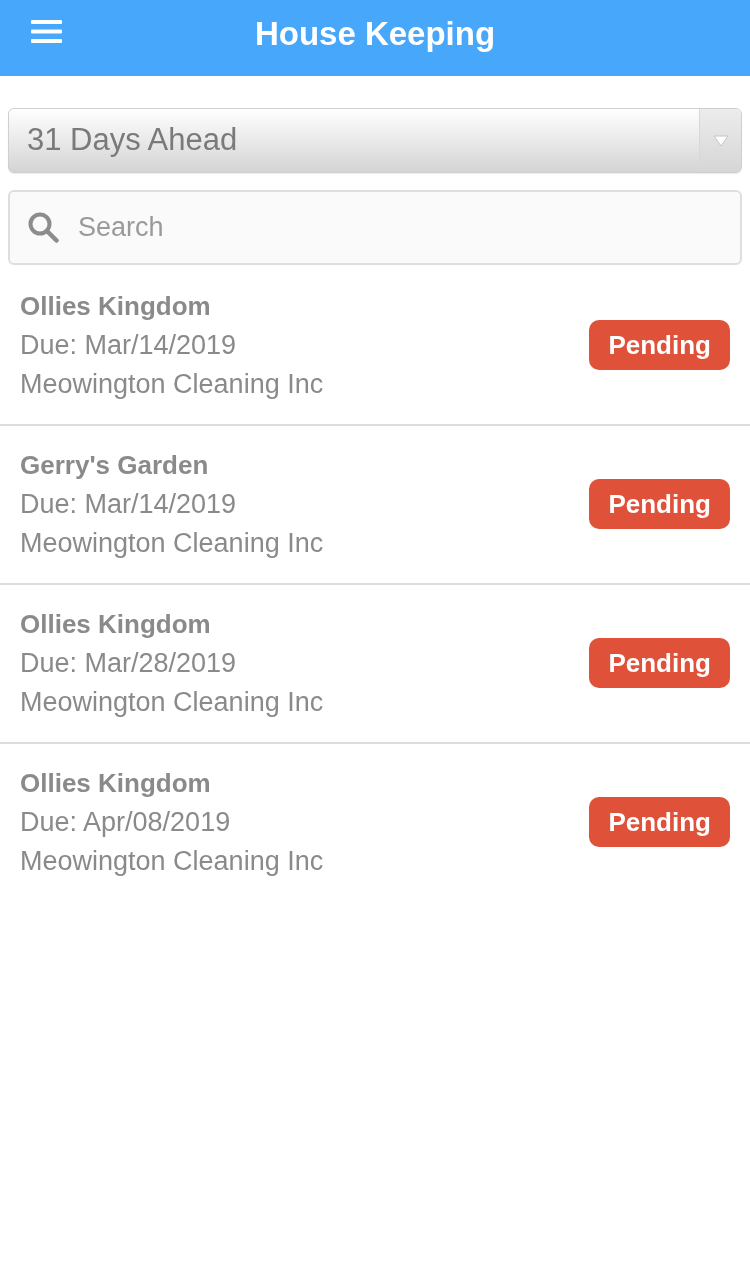  I want to click on caret-icon, so click(720, 140).